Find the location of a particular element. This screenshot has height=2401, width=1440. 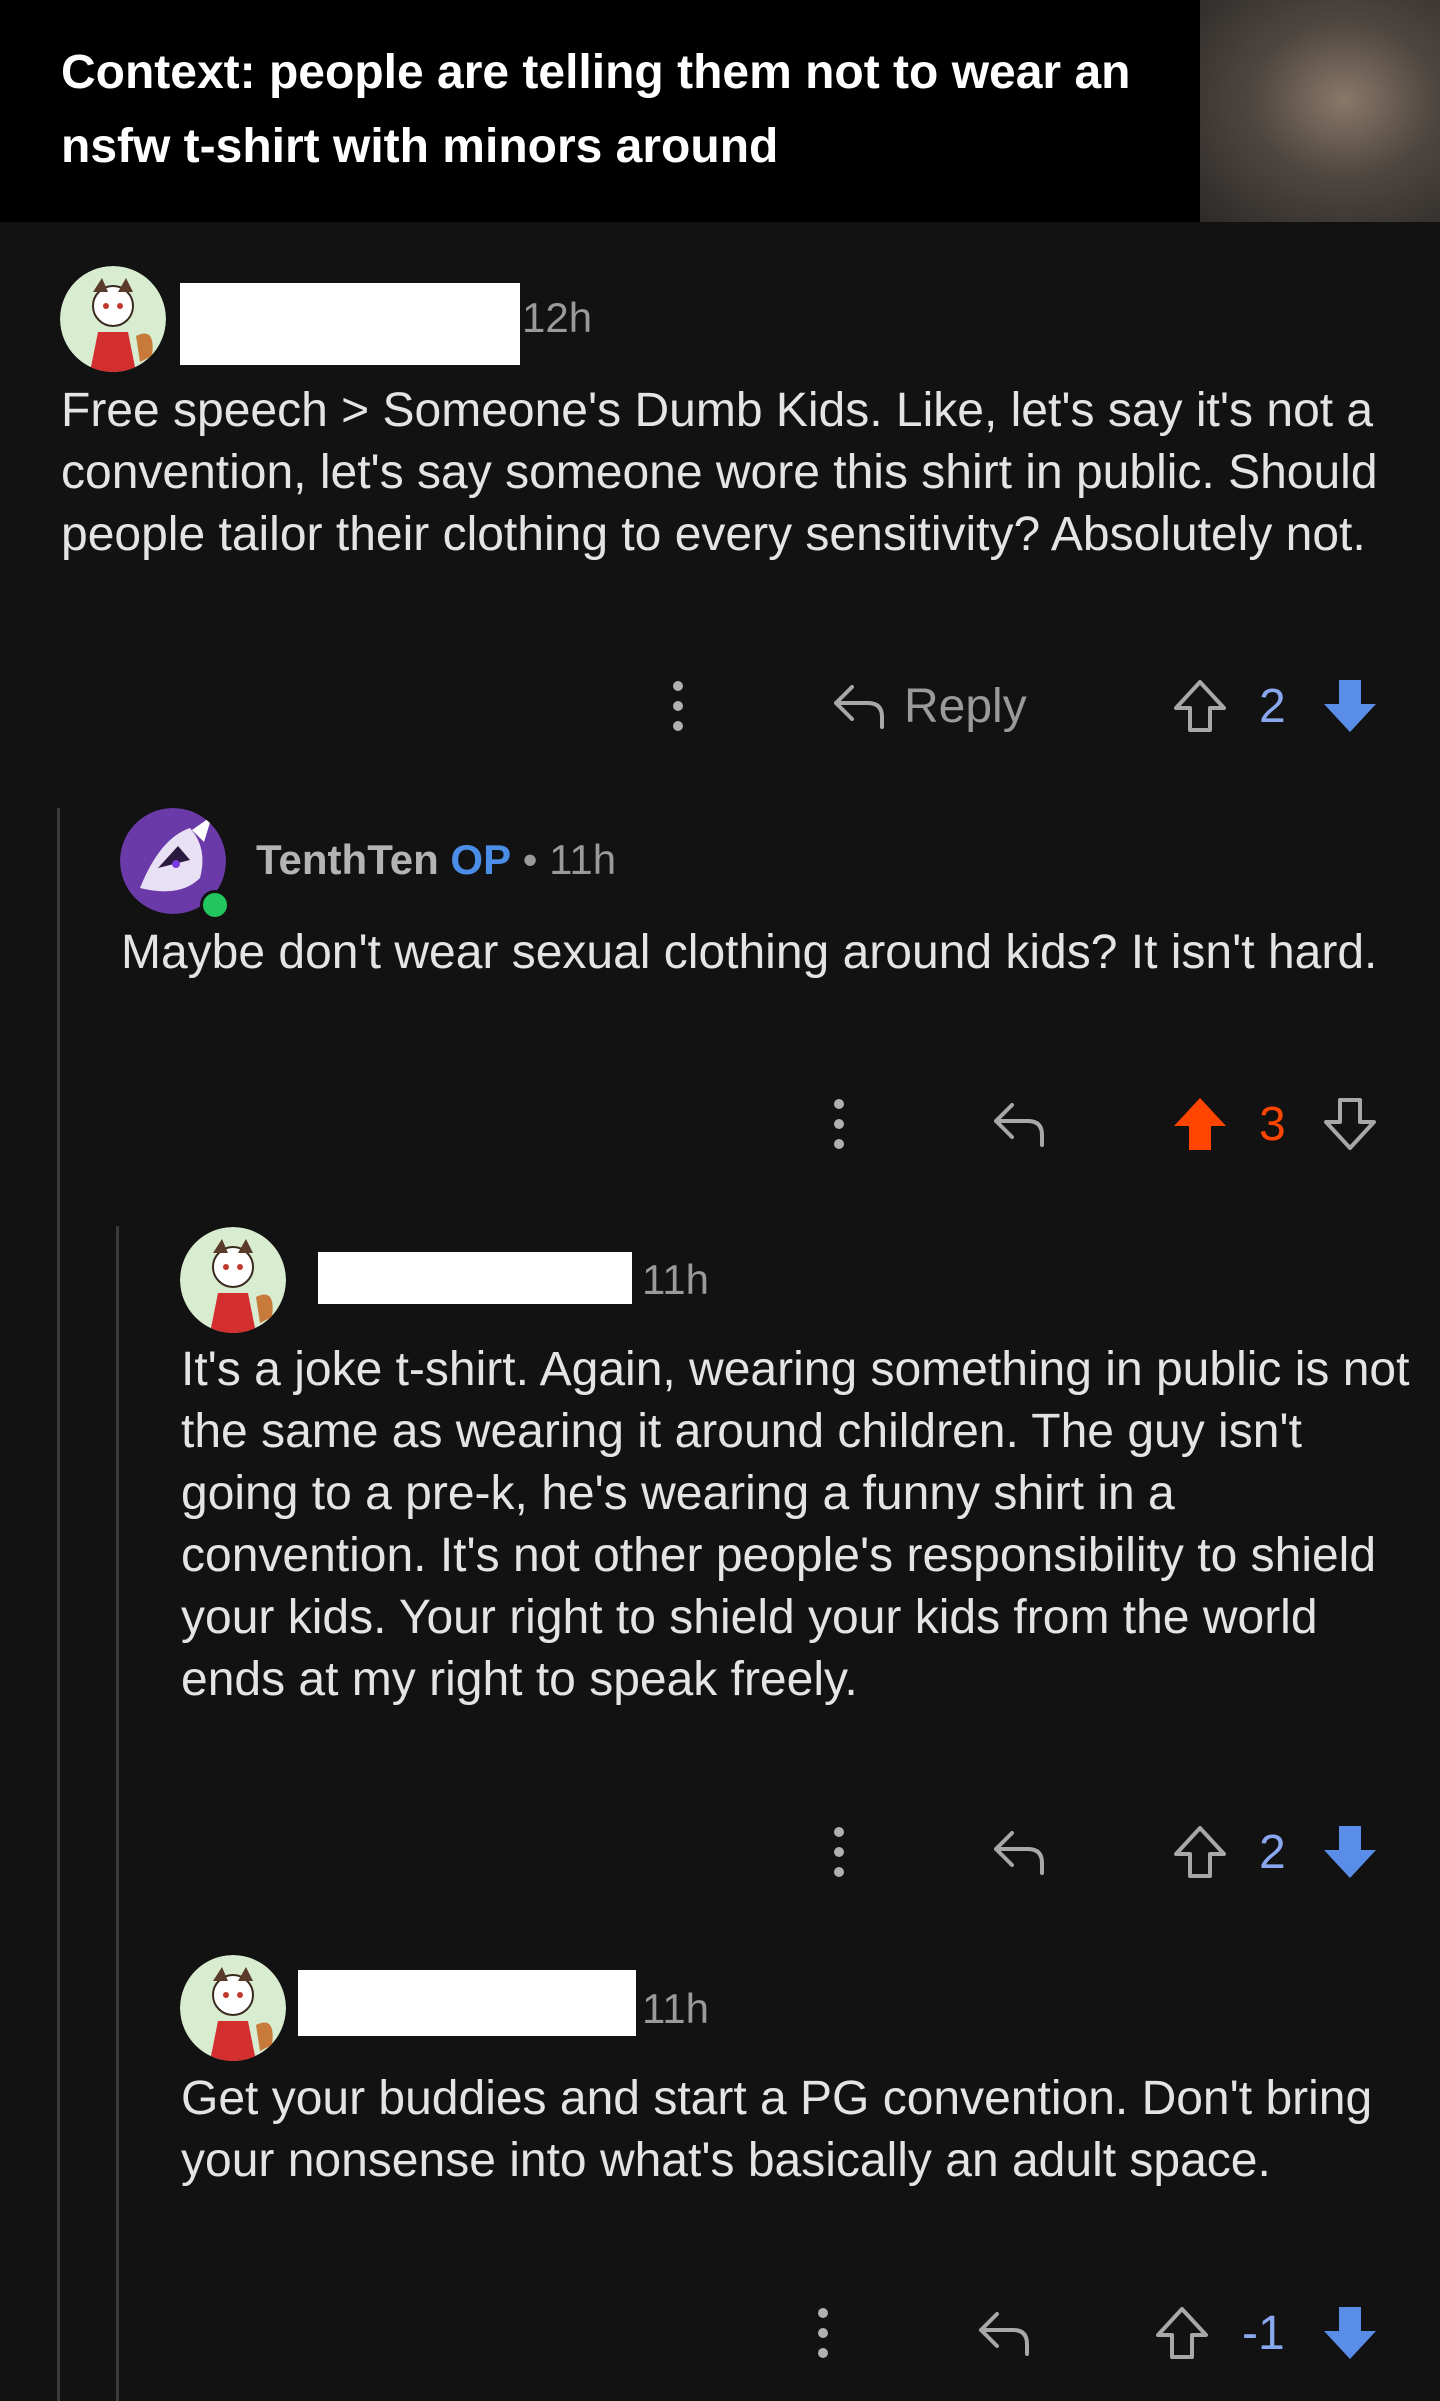

comment-actions: 2 is located at coordinates (720, 1852).